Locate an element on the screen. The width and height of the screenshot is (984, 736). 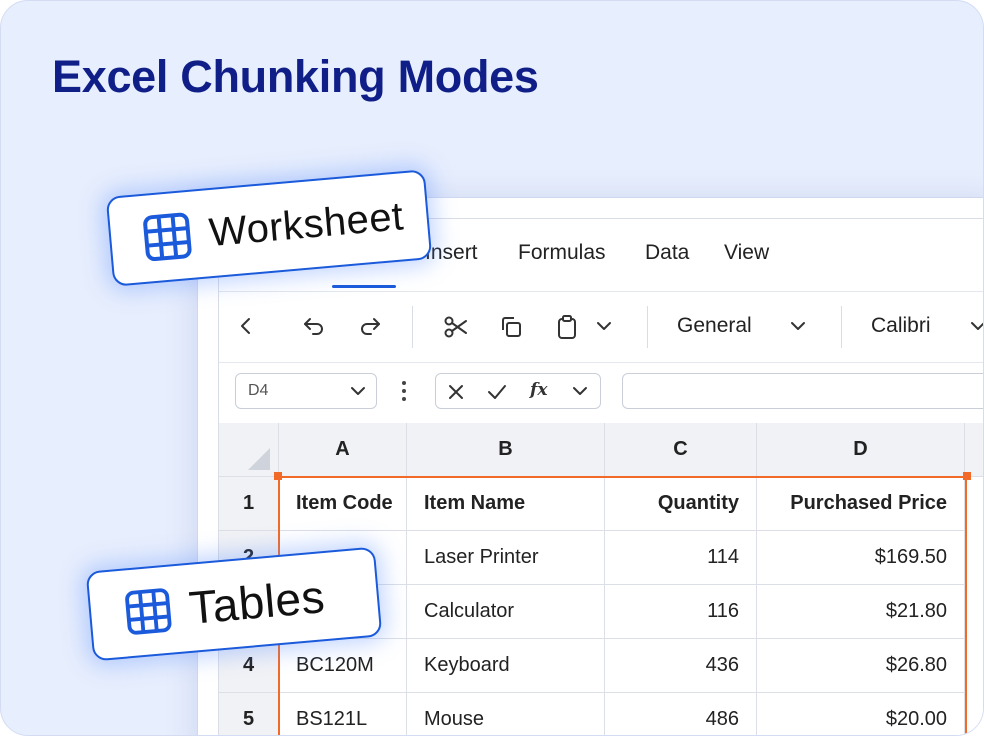
cell-b2: Laser Printer is located at coordinates (506, 558).